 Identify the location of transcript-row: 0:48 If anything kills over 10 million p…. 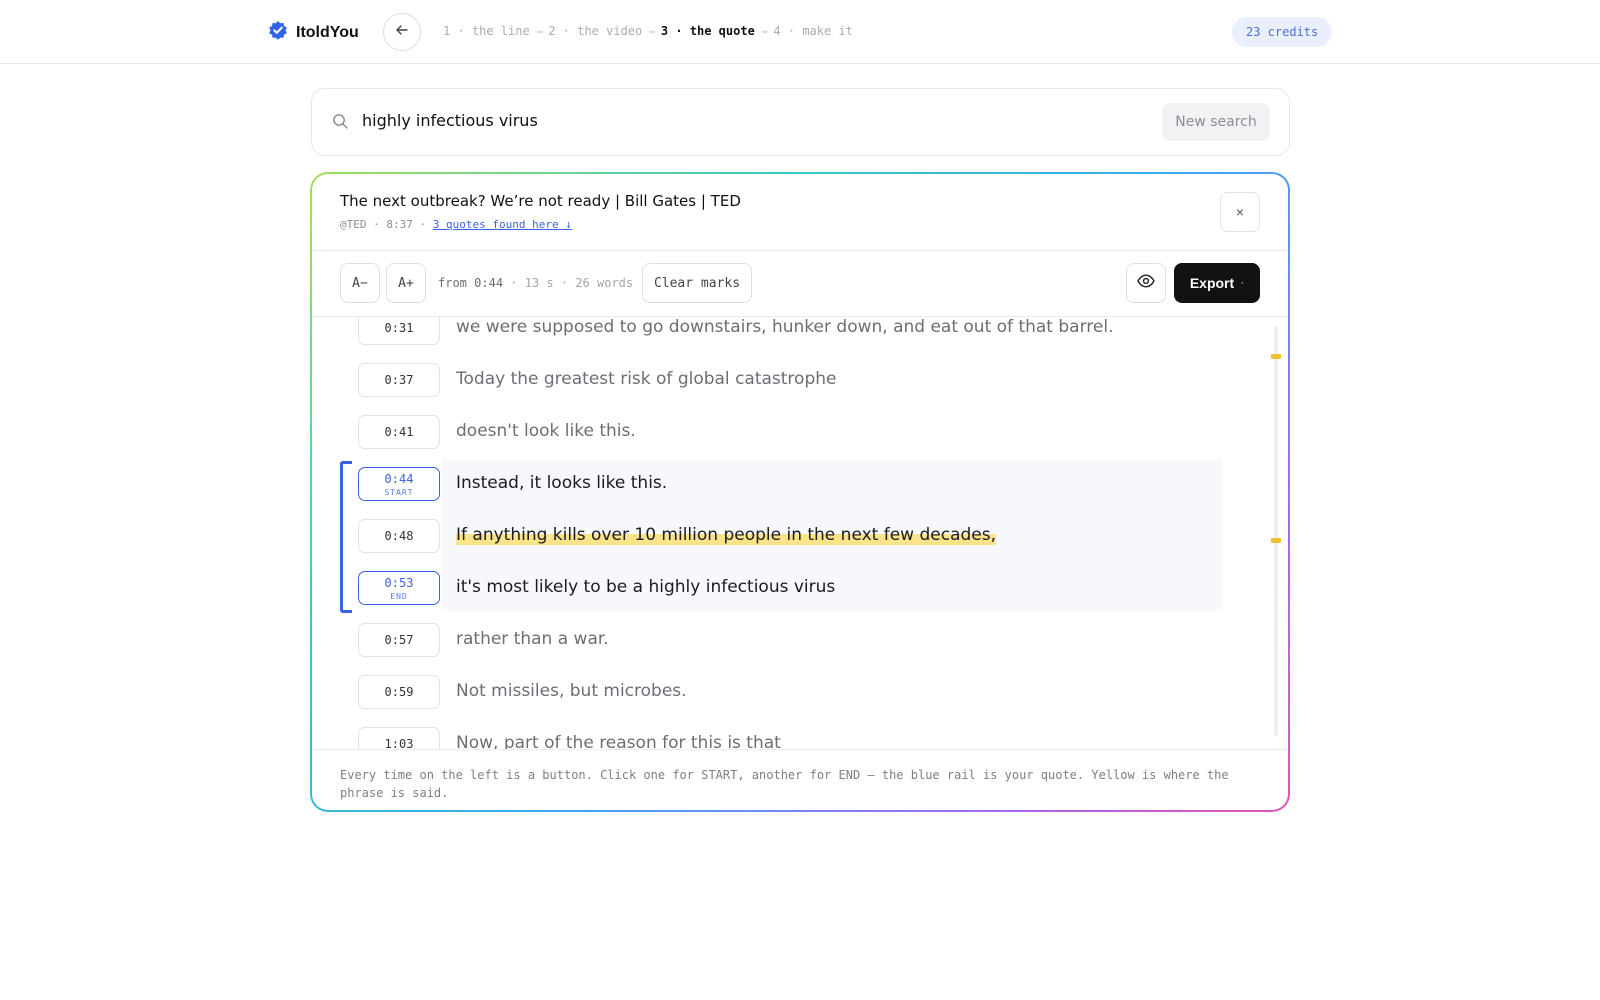
(800, 537).